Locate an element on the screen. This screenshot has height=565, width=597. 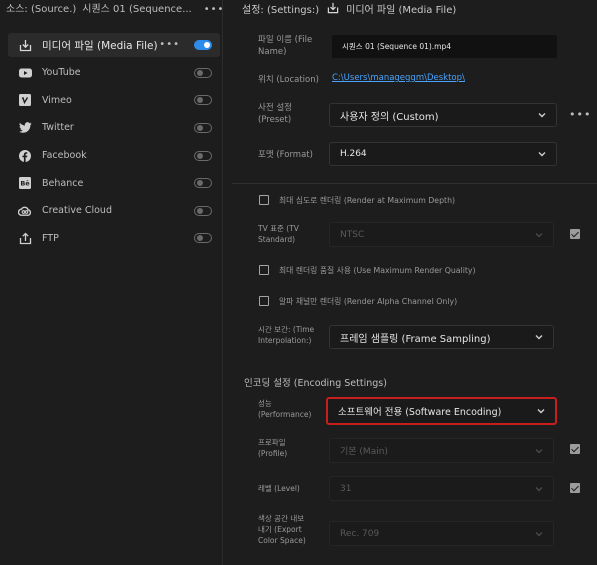
behance-icon: Bē is located at coordinates (25, 183).